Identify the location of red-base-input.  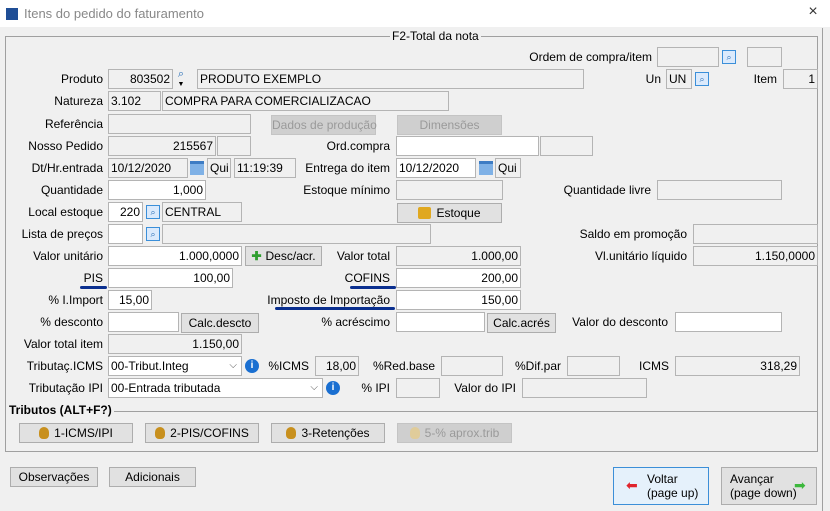
(472, 366).